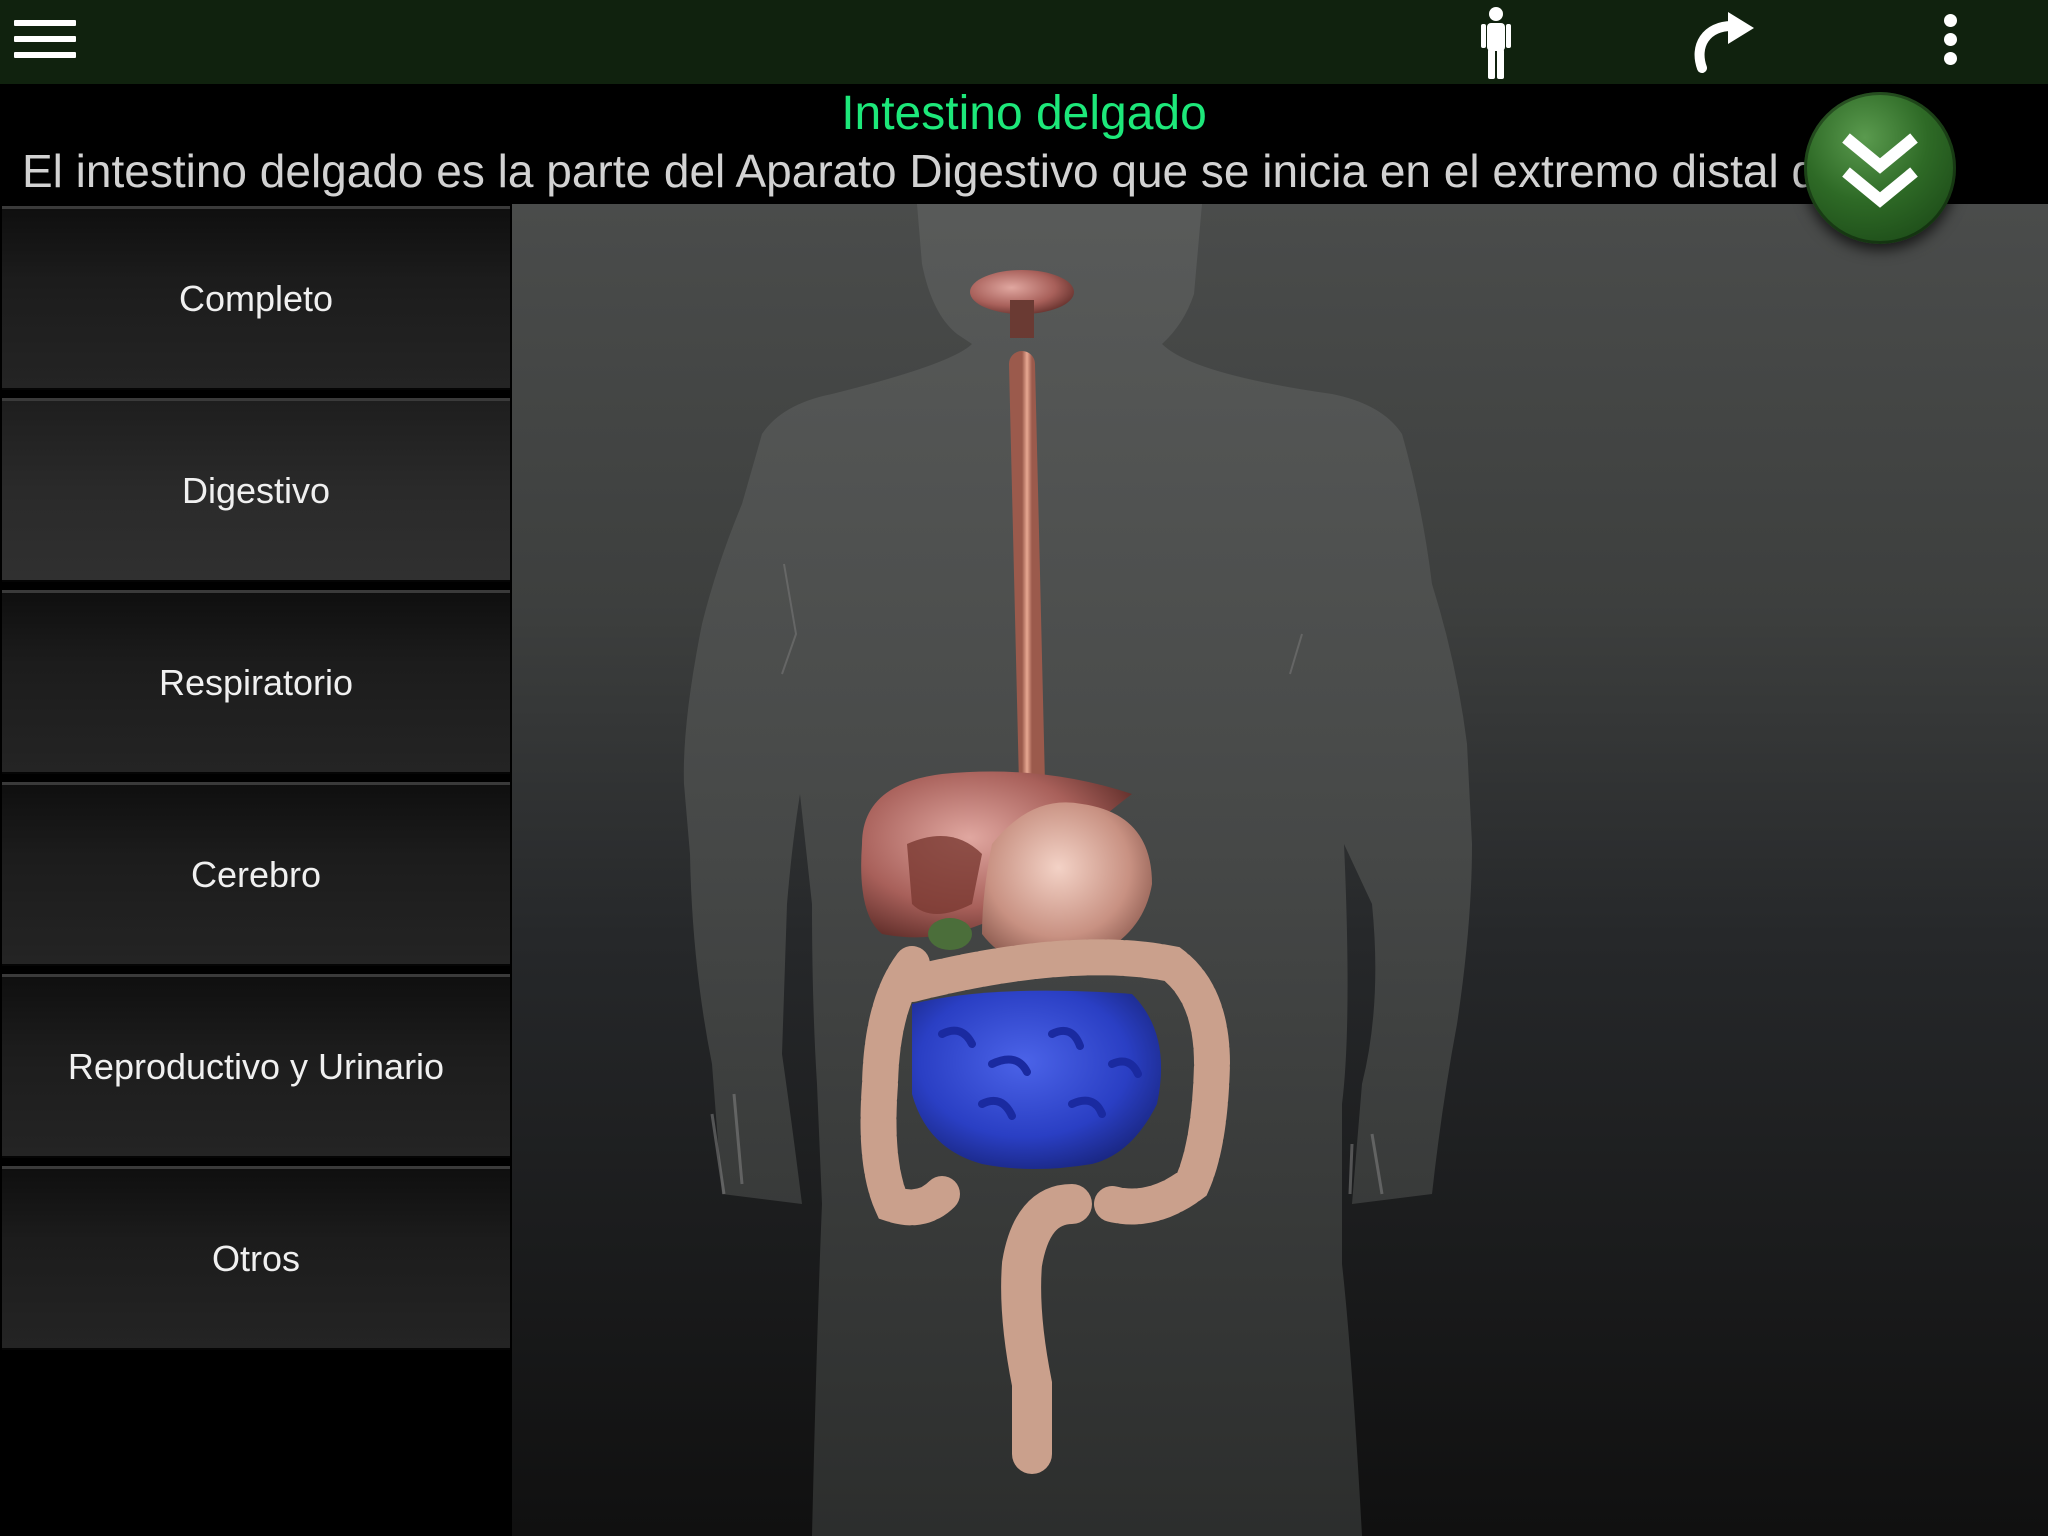 The height and width of the screenshot is (1536, 2048). What do you see at coordinates (1024, 113) in the screenshot?
I see `organ-title: Intestino delgado` at bounding box center [1024, 113].